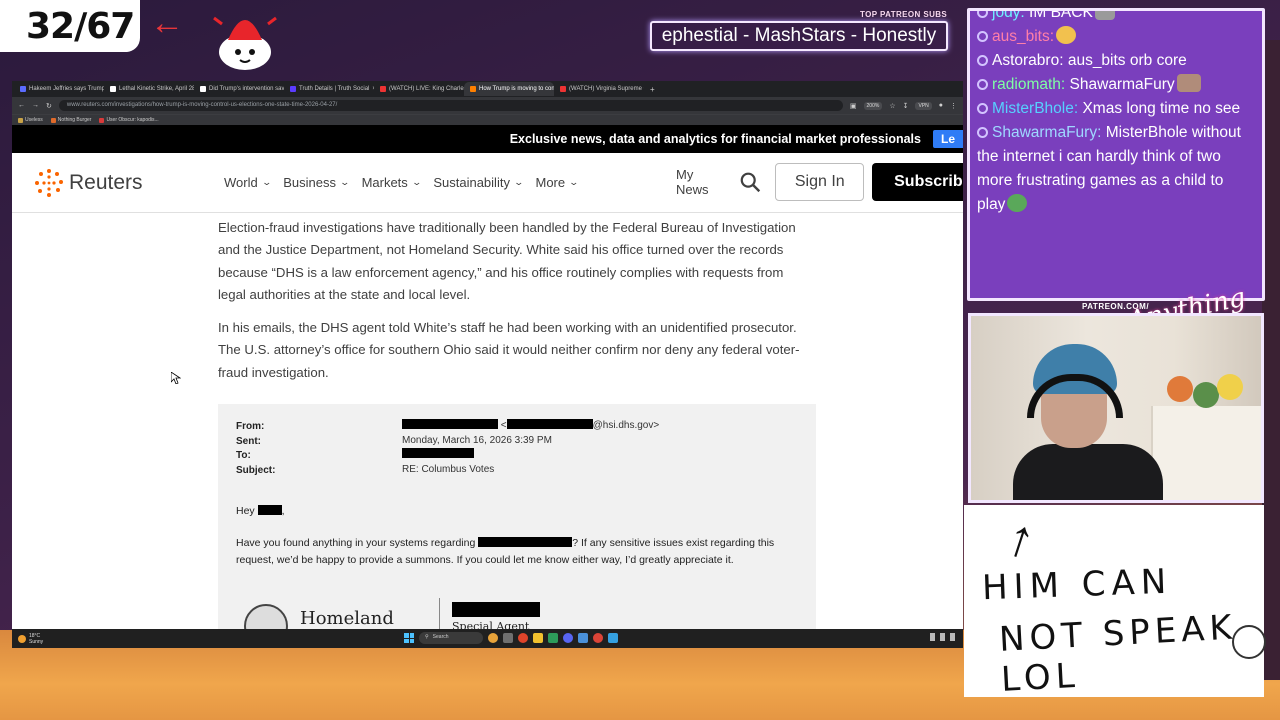  What do you see at coordinates (427, 637) in the screenshot?
I see `search-icon: ⚲` at bounding box center [427, 637].